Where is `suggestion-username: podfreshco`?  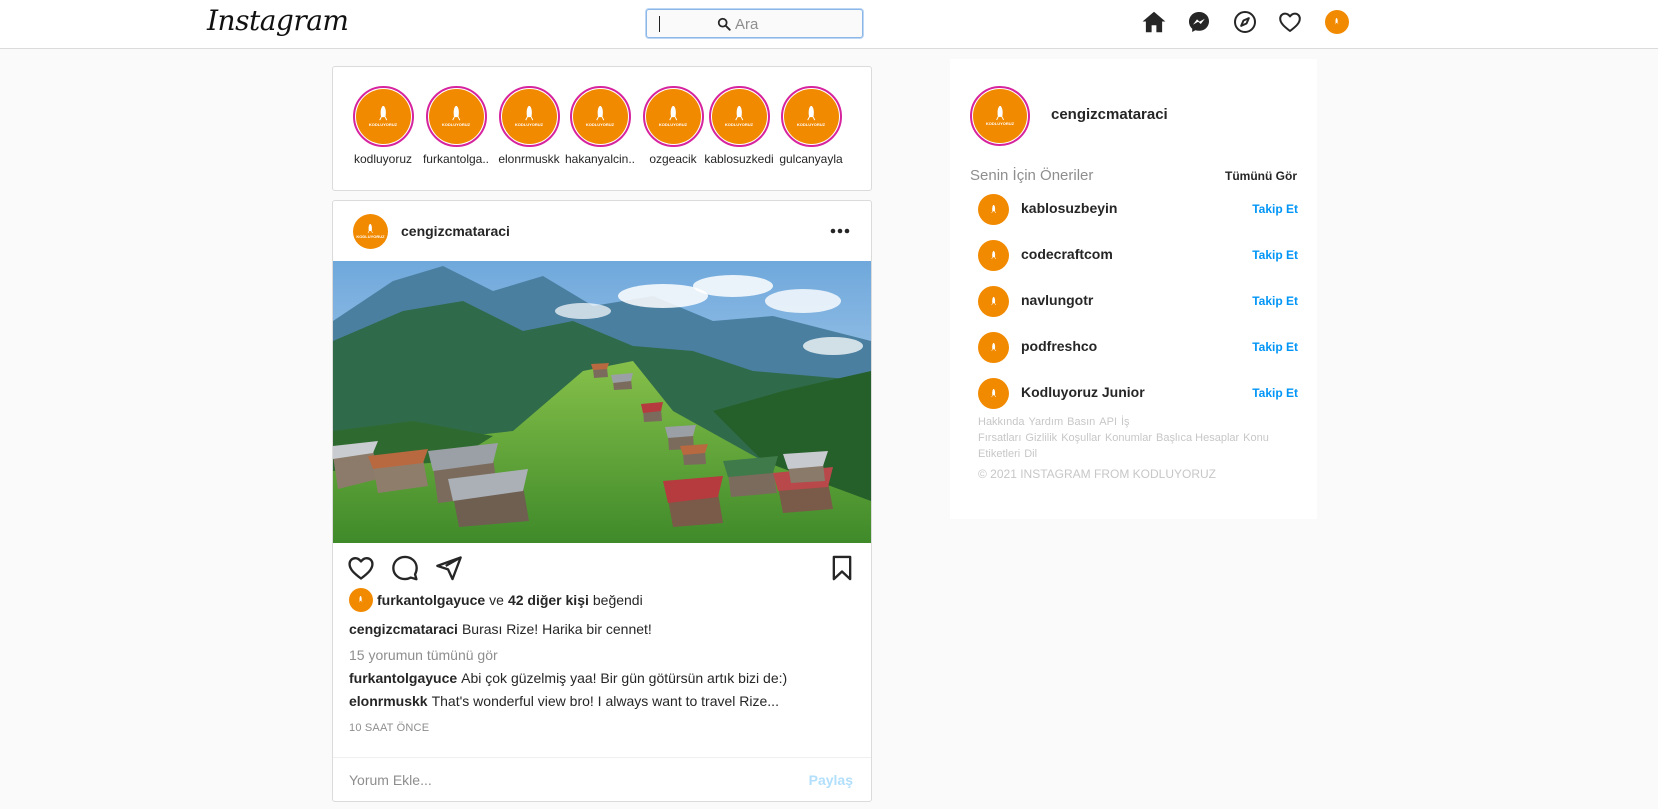
suggestion-username: podfreshco is located at coordinates (1059, 346).